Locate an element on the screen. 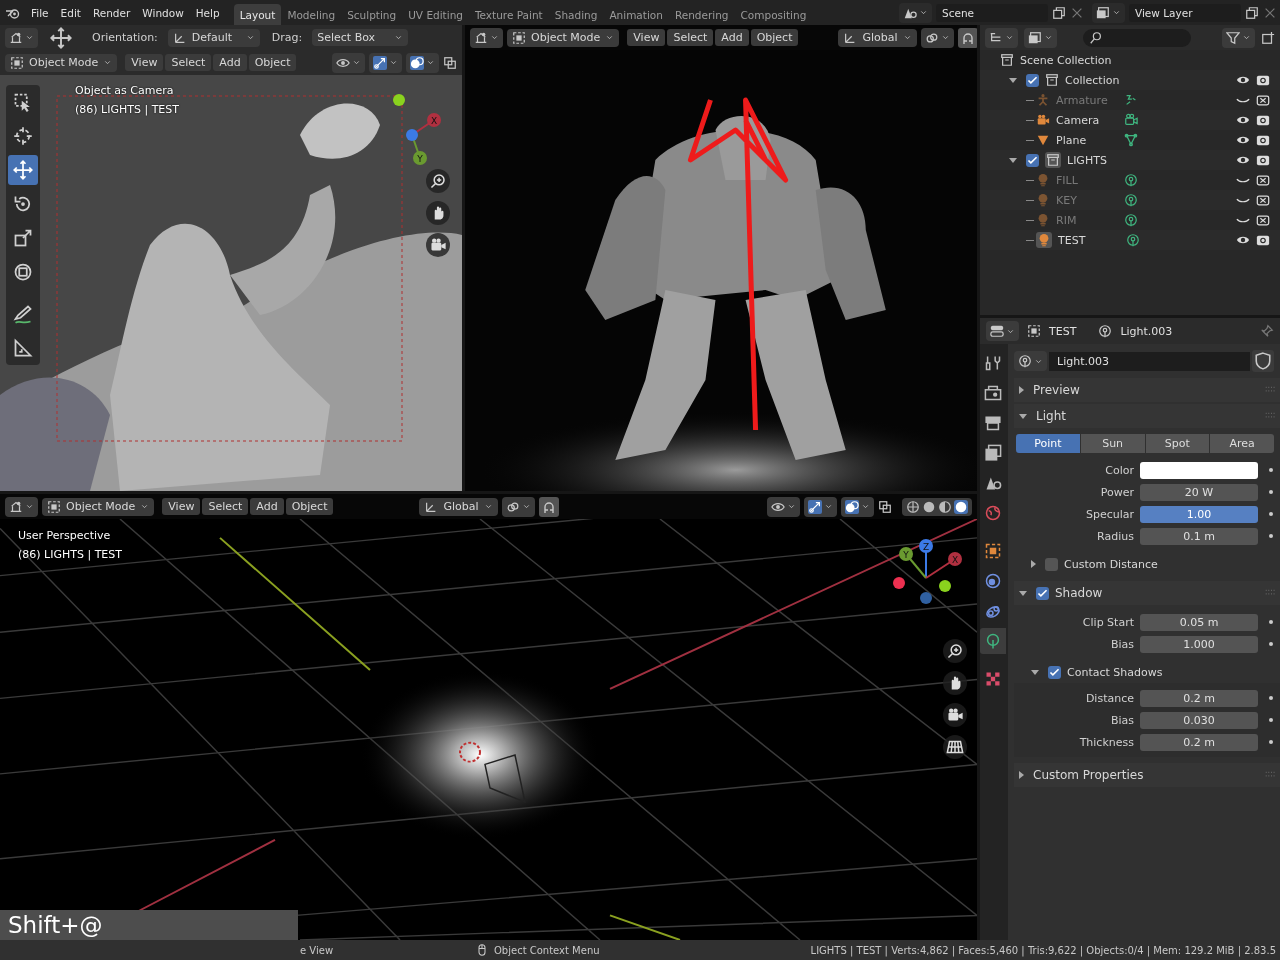 This screenshot has width=1280, height=960. workspace-tab: Compositing is located at coordinates (773, 14).